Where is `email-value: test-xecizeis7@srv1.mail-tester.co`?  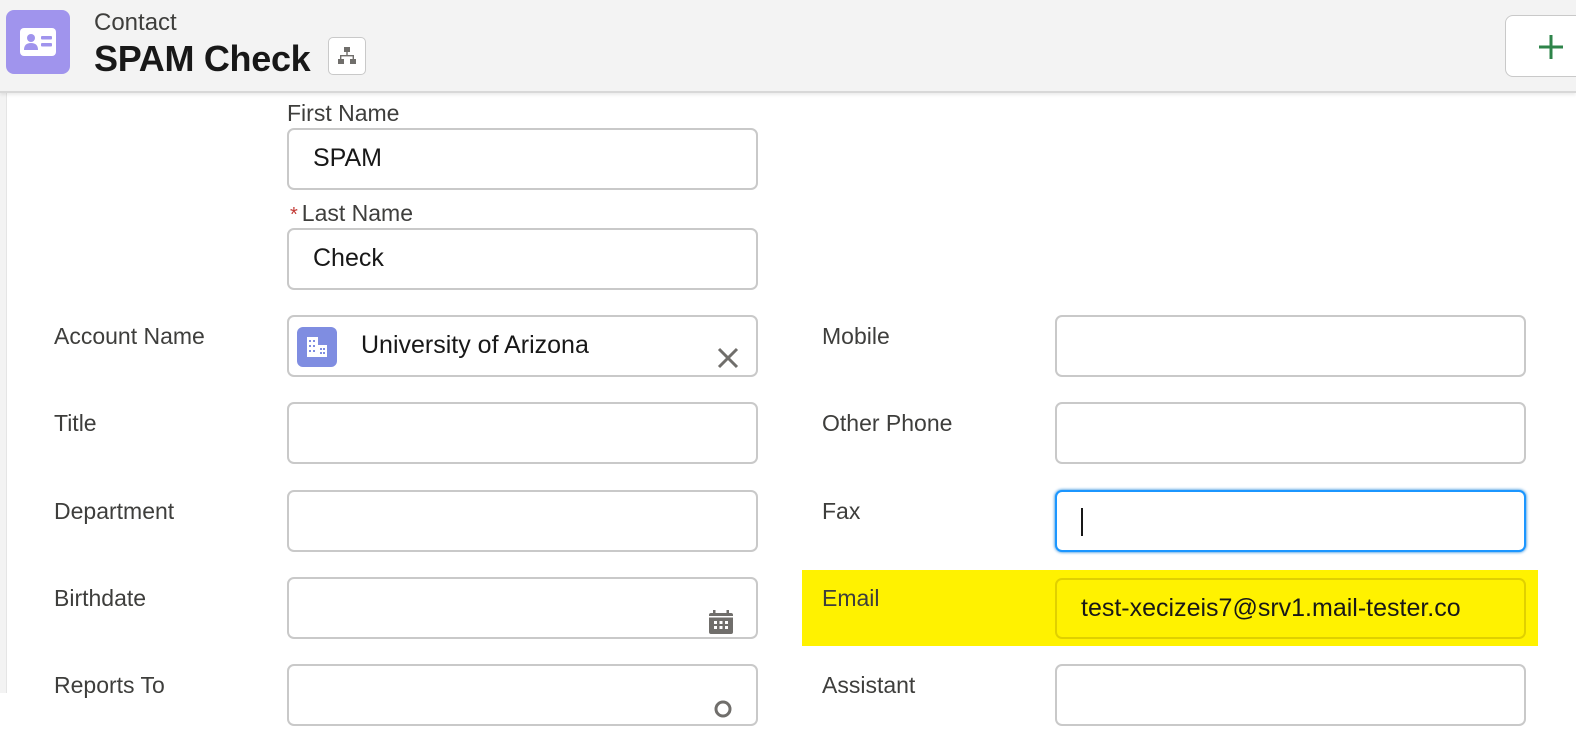 email-value: test-xecizeis7@srv1.mail-tester.co is located at coordinates (1271, 608).